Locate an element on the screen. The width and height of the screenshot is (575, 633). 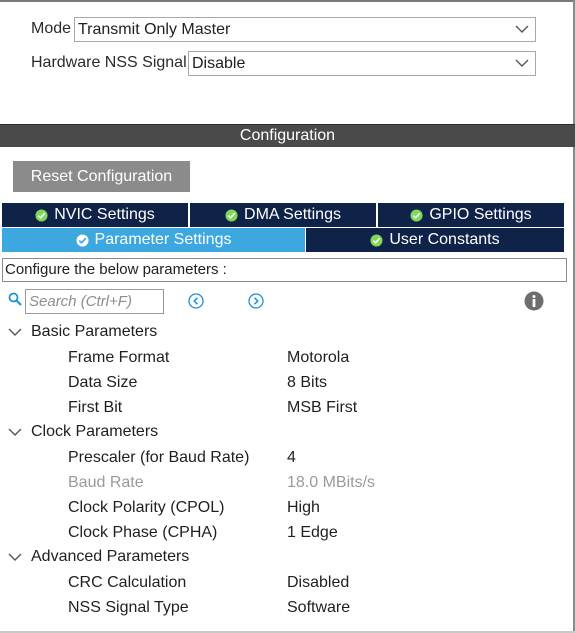
param-name: NSS Signal Type is located at coordinates (128, 607).